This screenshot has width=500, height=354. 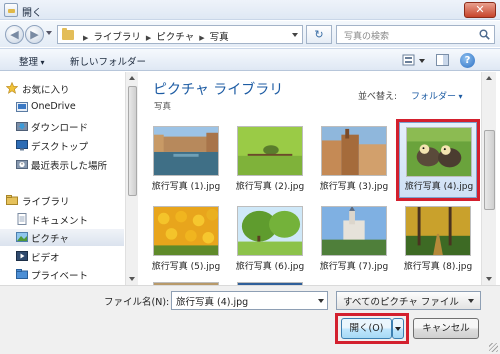 I want to click on videos-icon, so click(x=22, y=256).